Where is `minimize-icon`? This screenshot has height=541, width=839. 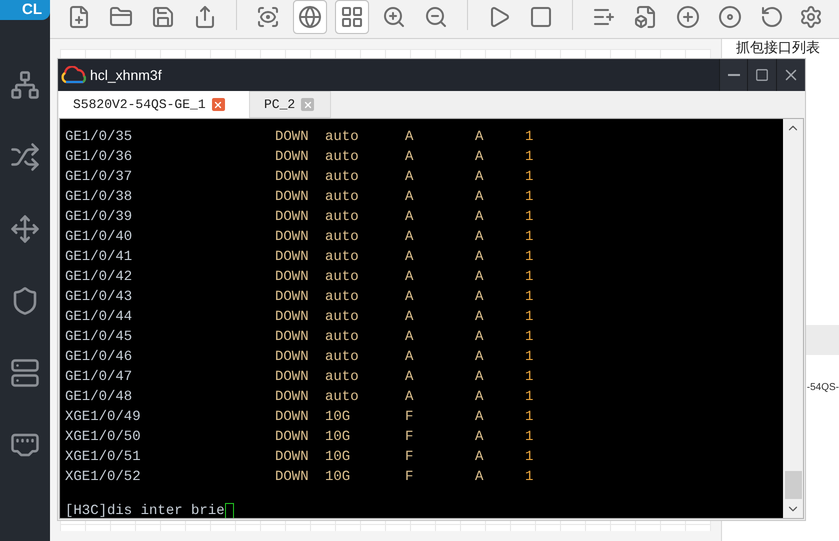
minimize-icon is located at coordinates (734, 75).